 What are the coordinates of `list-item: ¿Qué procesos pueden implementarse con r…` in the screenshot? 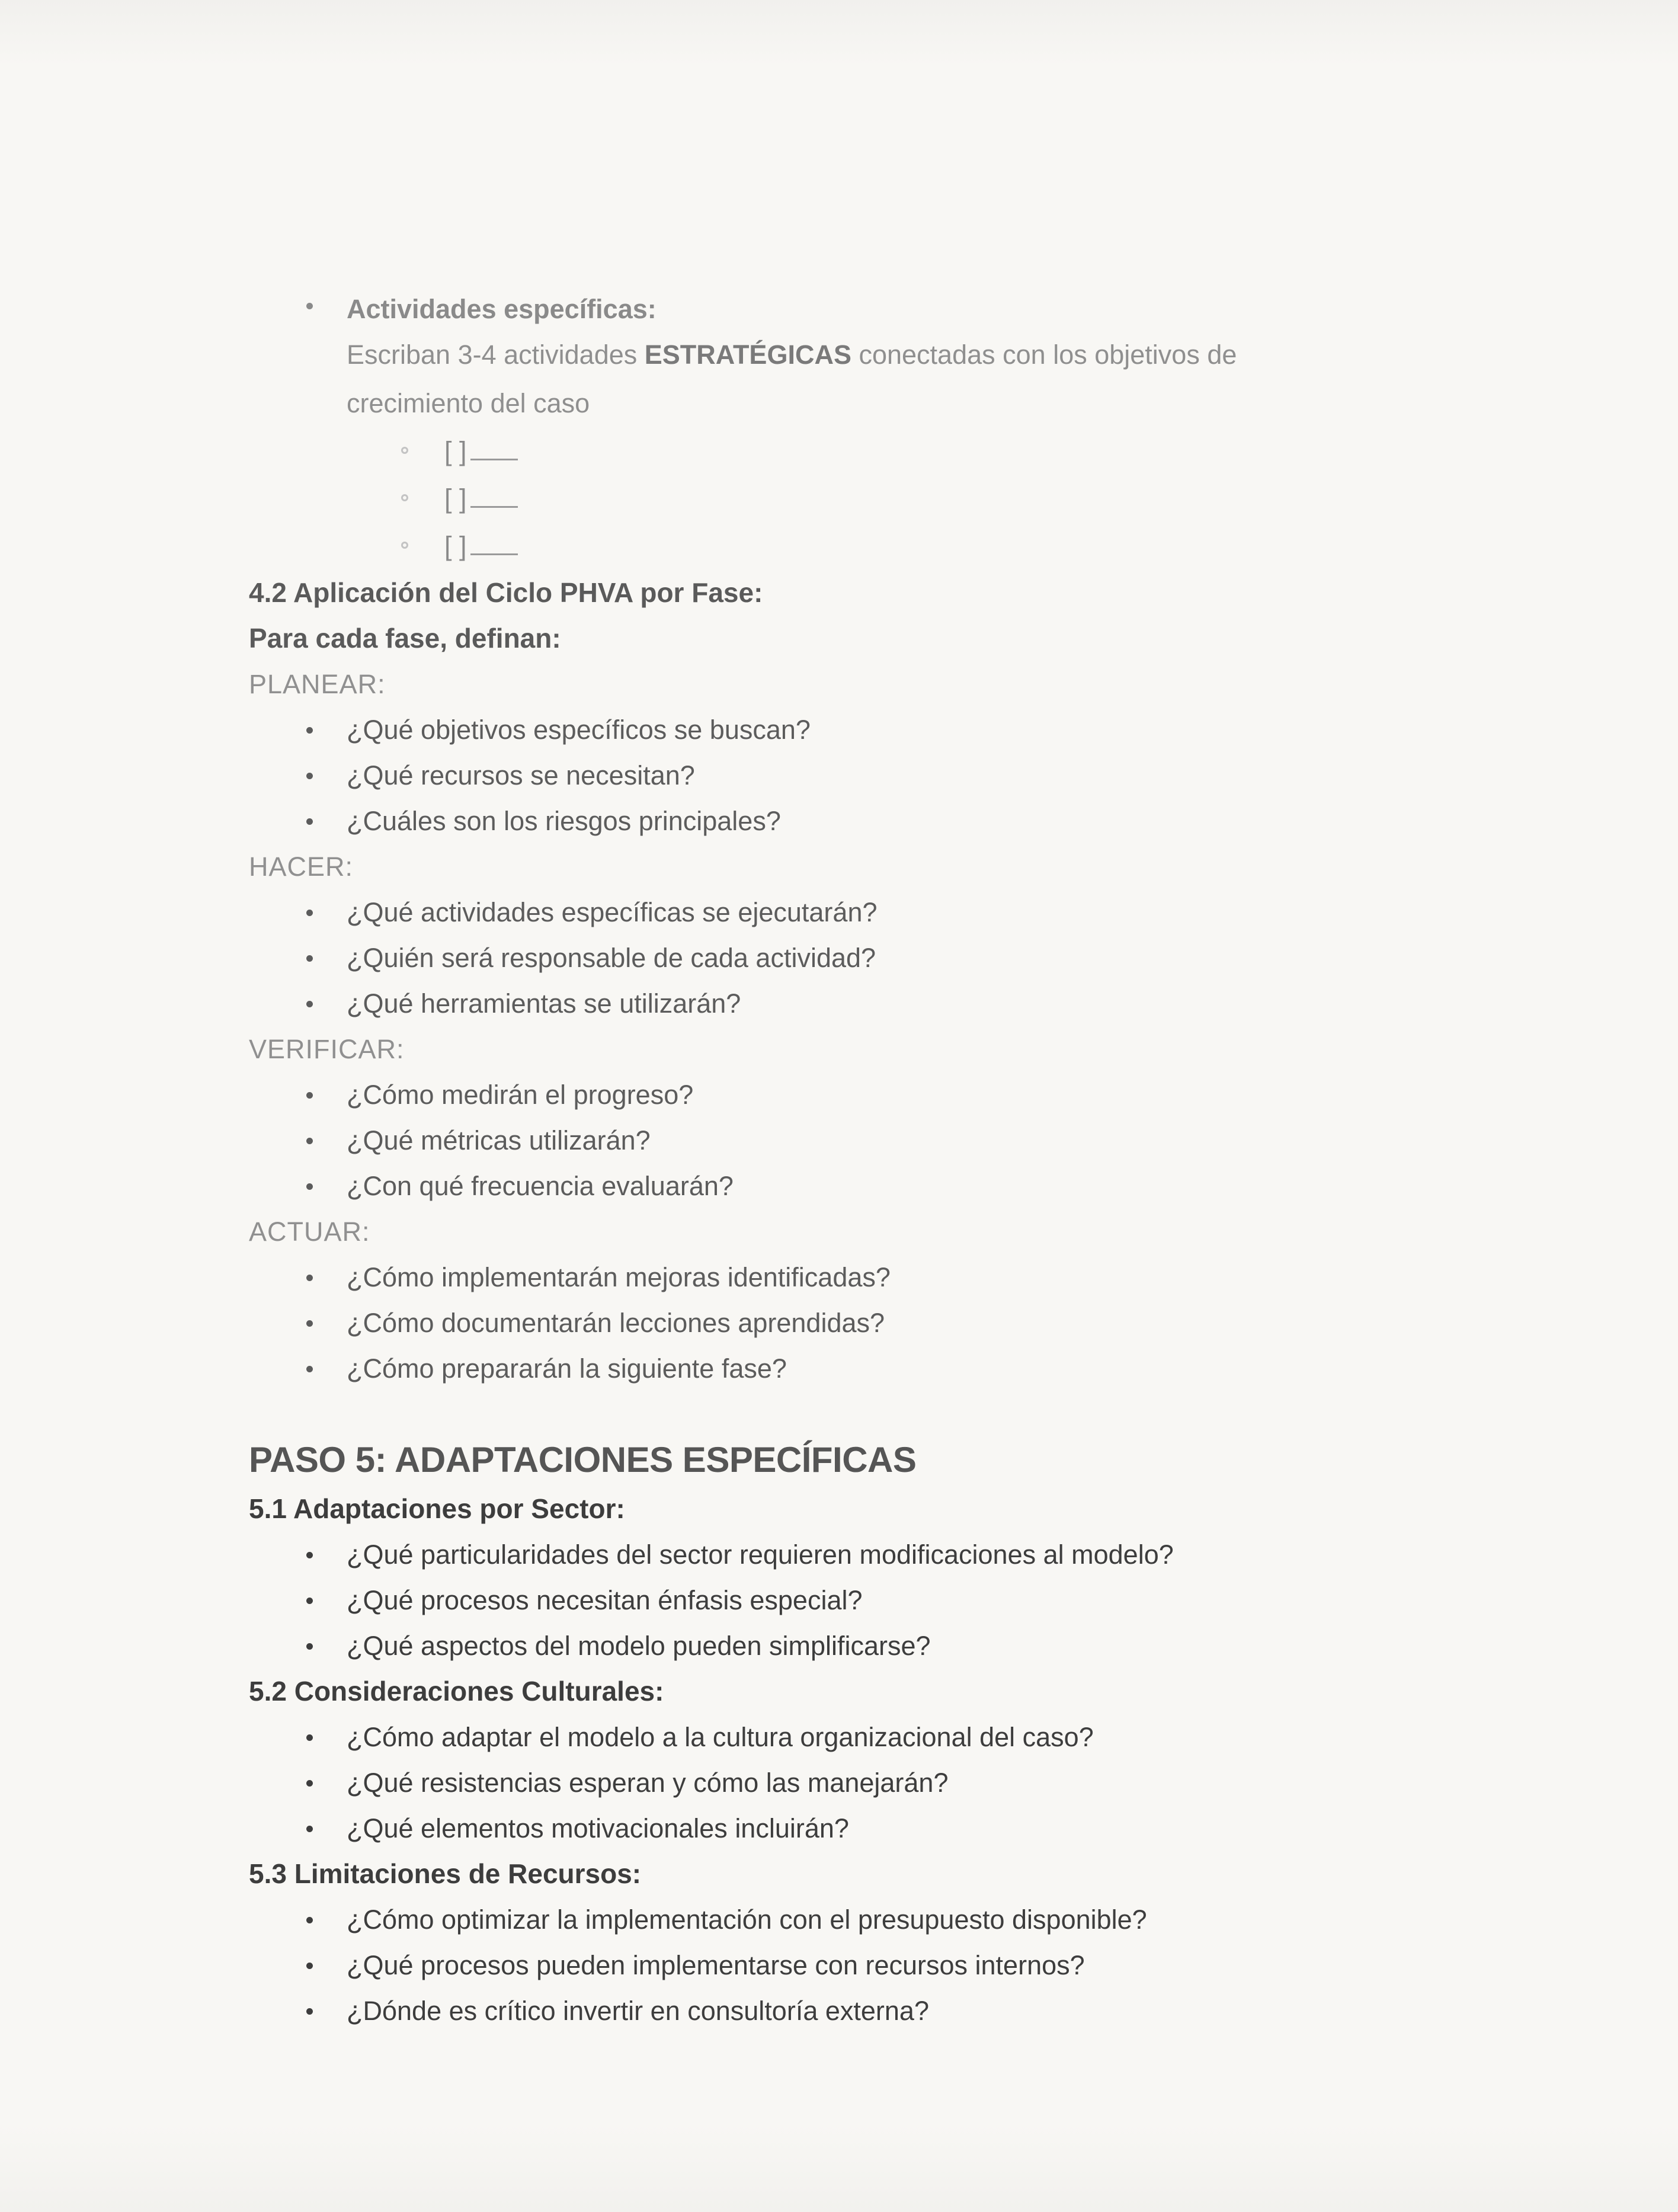 It's located at (870, 1965).